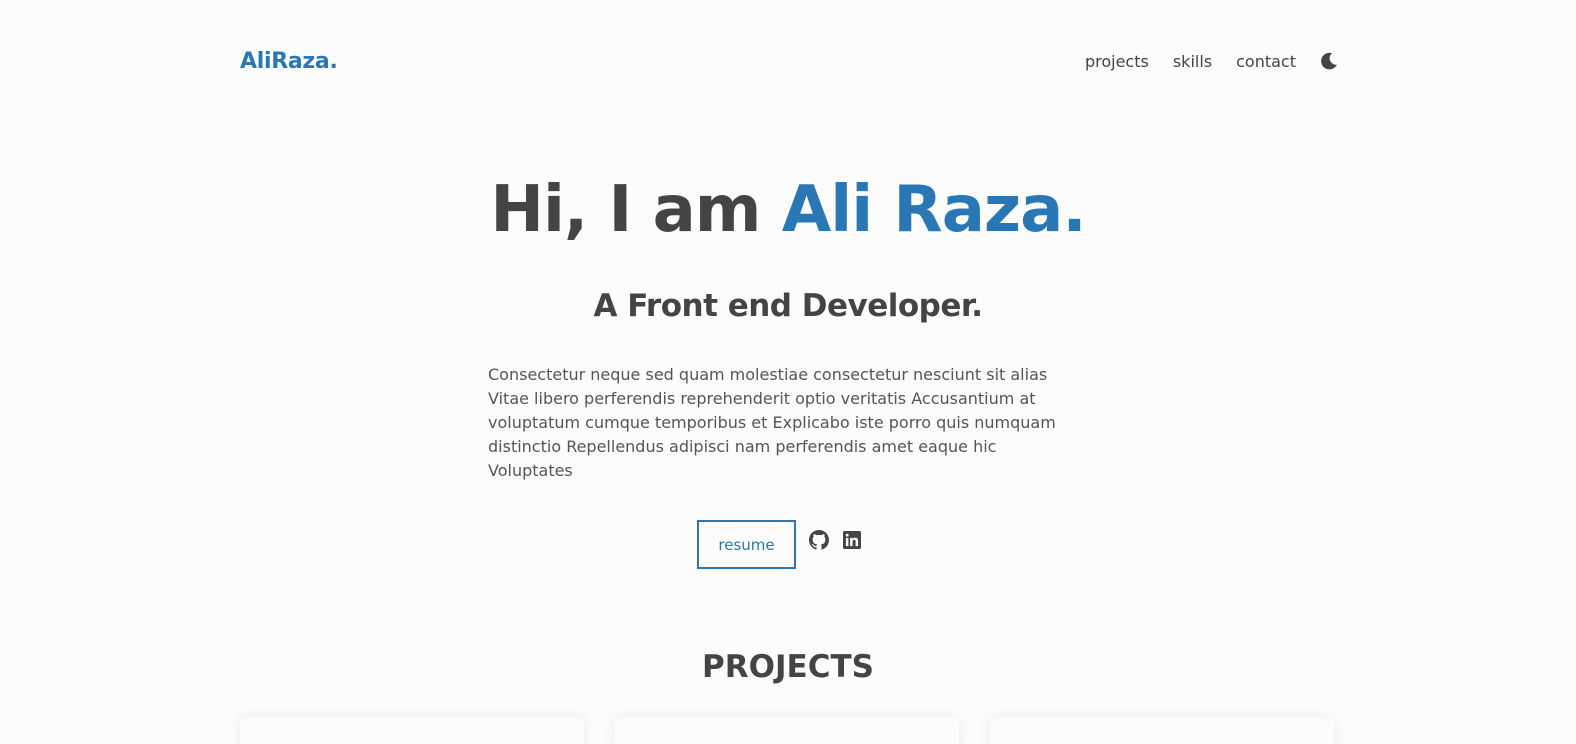 Image resolution: width=1576 pixels, height=744 pixels. What do you see at coordinates (1117, 61) in the screenshot?
I see `nav-link-projects: projects` at bounding box center [1117, 61].